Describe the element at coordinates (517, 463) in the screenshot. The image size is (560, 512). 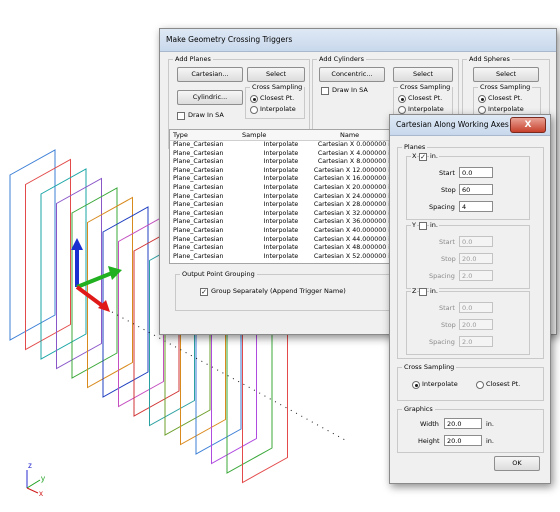
I see `ok-button: OK` at that location.